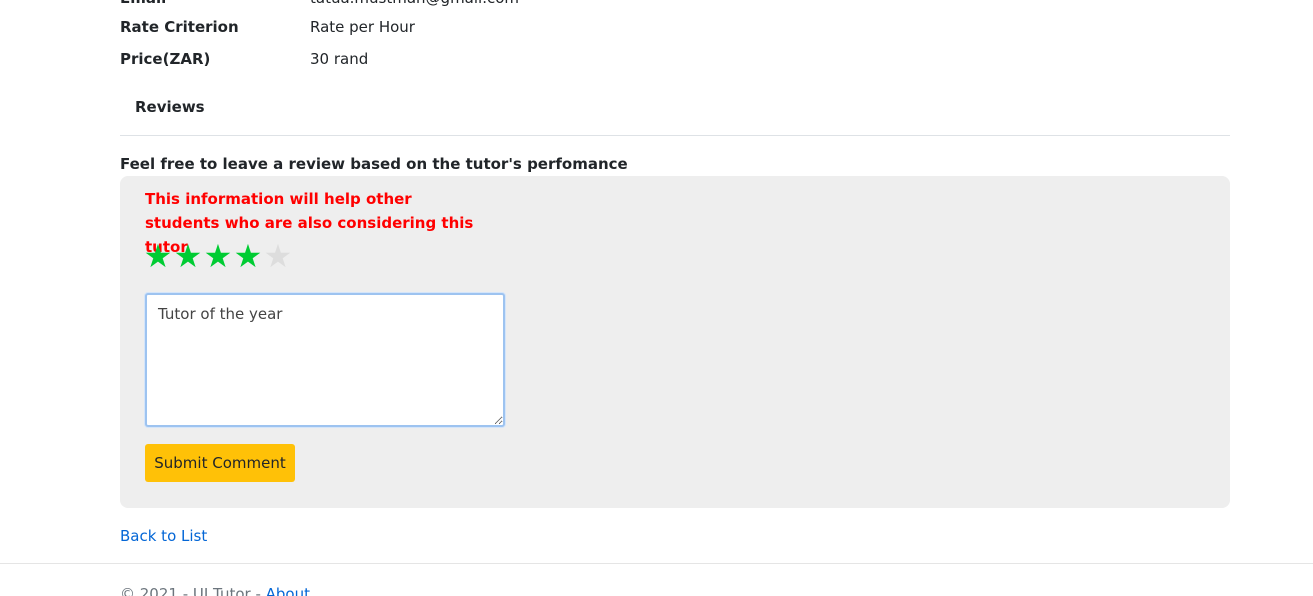  Describe the element at coordinates (248, 256) in the screenshot. I see `star-icon-4: ★` at that location.